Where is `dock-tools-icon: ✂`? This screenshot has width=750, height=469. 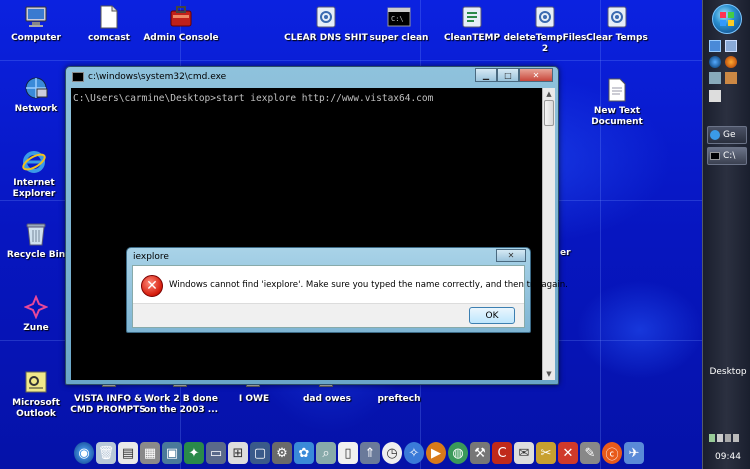 dock-tools-icon: ✂ is located at coordinates (546, 453).